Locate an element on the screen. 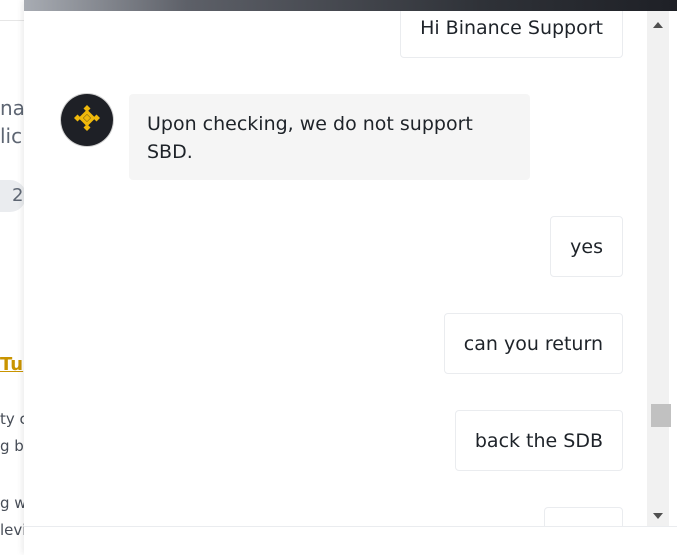 The image size is (677, 555). triangle-up-icon is located at coordinates (658, 22).